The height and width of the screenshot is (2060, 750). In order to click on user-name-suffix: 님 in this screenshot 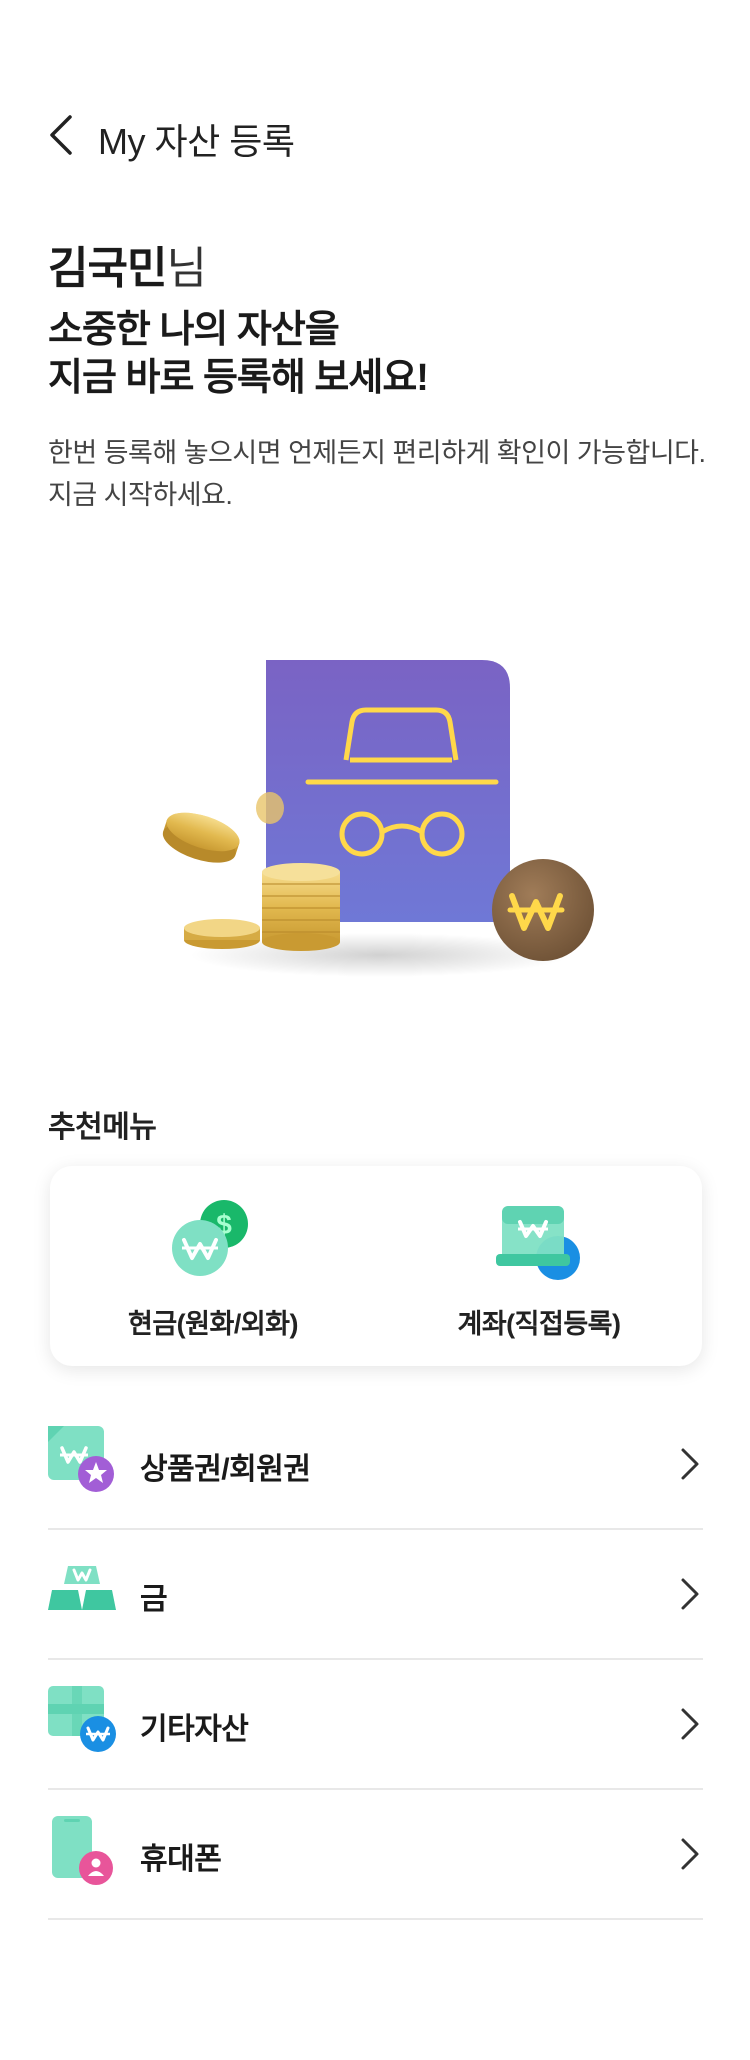, I will do `click(186, 268)`.